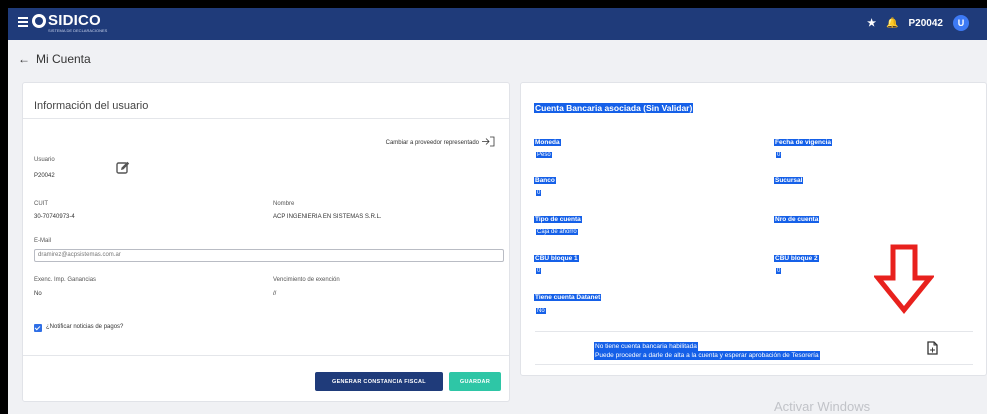 The image size is (987, 414). What do you see at coordinates (24, 59) in the screenshot?
I see `arrow-left-icon: ←` at bounding box center [24, 59].